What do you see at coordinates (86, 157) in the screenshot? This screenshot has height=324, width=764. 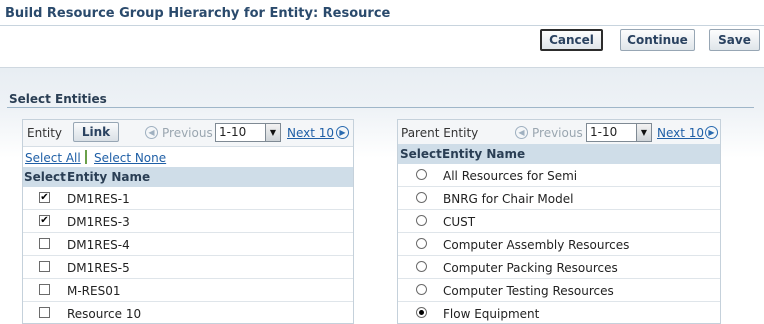 I see `link-separator` at bounding box center [86, 157].